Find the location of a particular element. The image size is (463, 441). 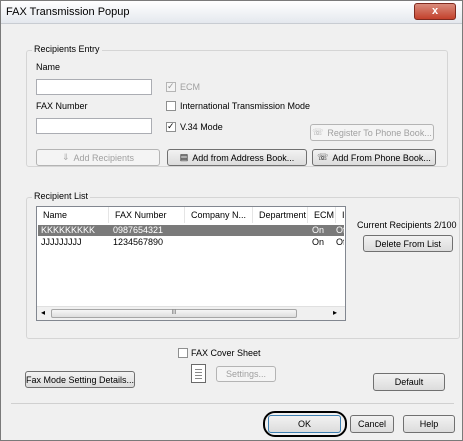

title-bar: FAX Transmission Popup x is located at coordinates (231, 12).